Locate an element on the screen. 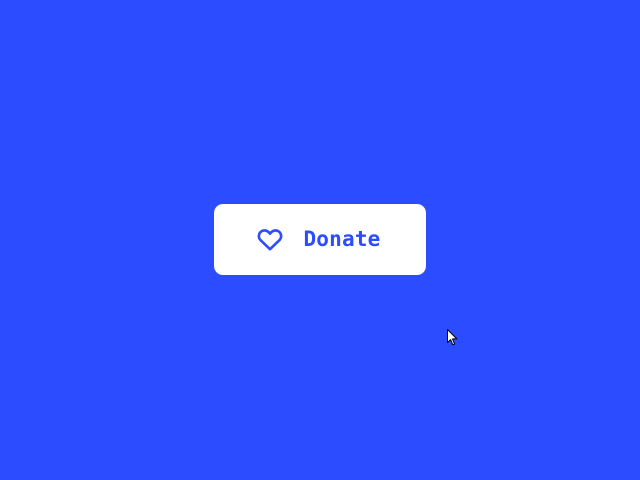  heart-icon-path is located at coordinates (270, 240).